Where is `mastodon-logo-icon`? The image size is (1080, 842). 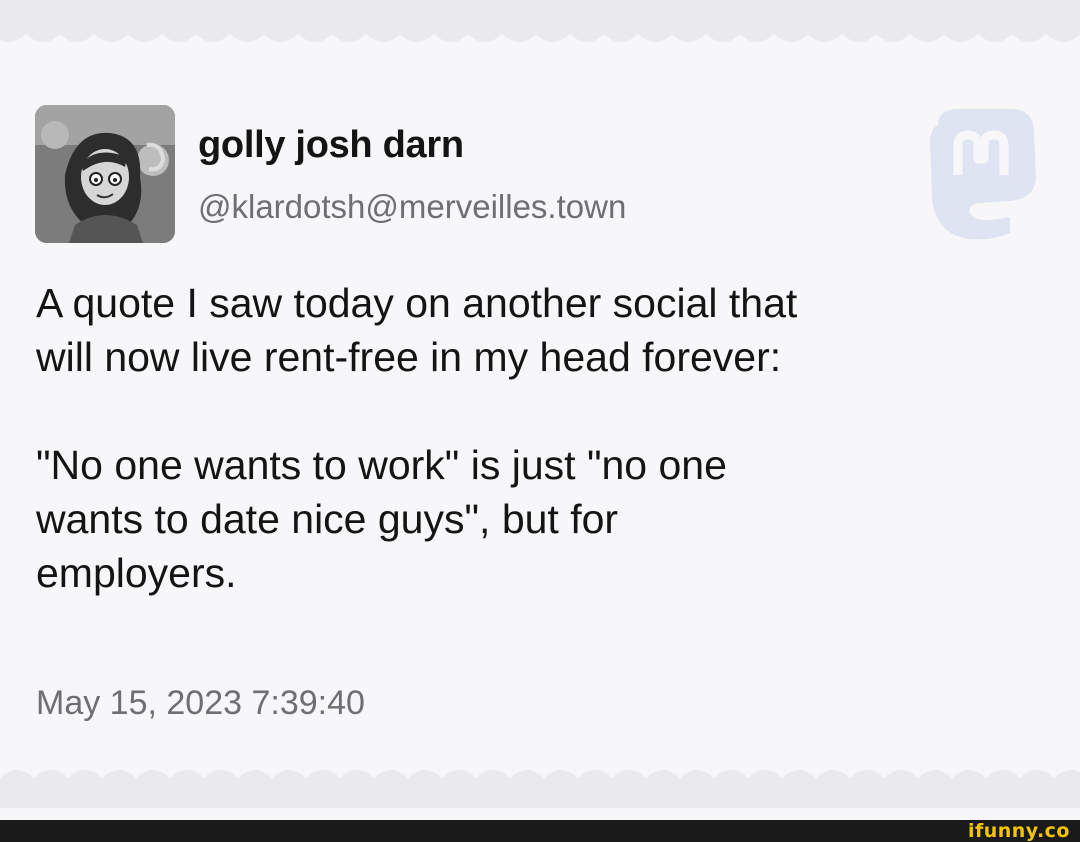
mastodon-logo-icon is located at coordinates (983, 174).